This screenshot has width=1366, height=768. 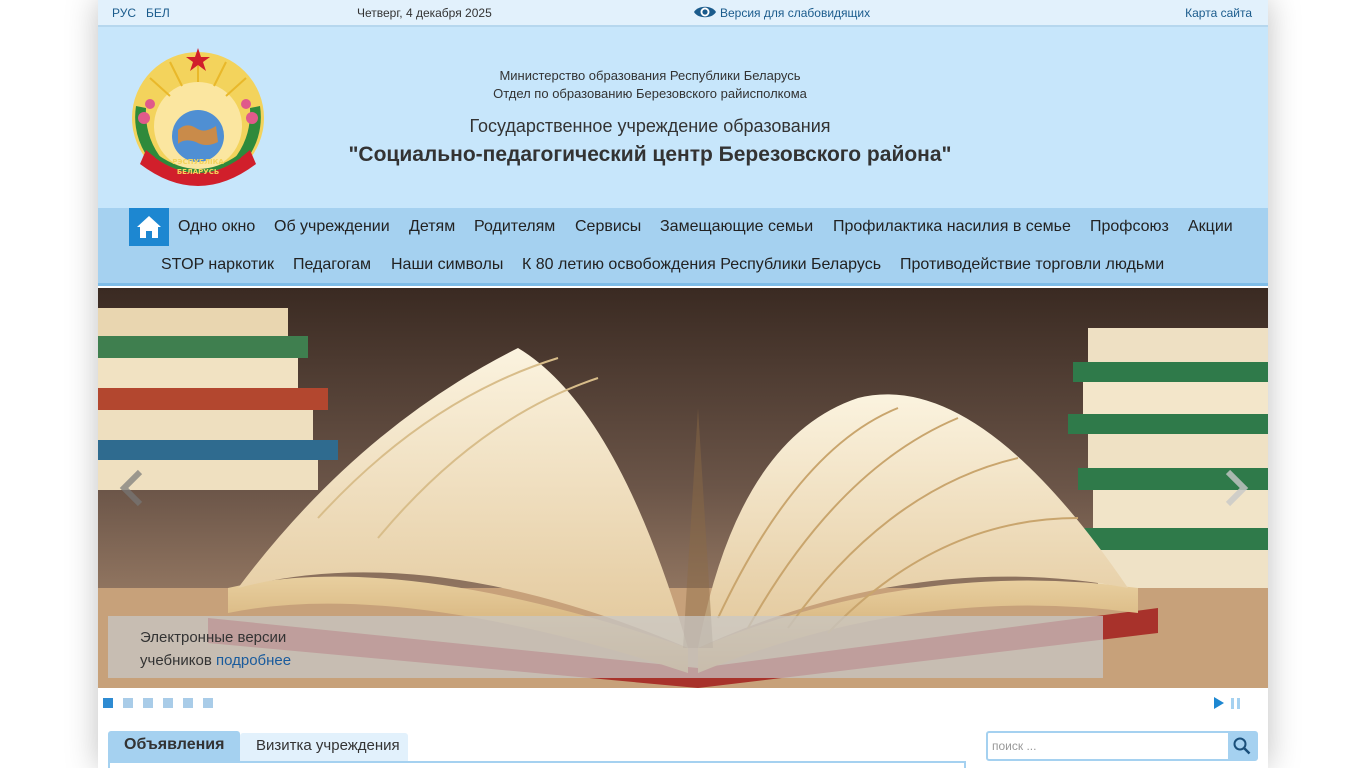 What do you see at coordinates (213, 637) in the screenshot?
I see `caption-line-1: Электронные версии` at bounding box center [213, 637].